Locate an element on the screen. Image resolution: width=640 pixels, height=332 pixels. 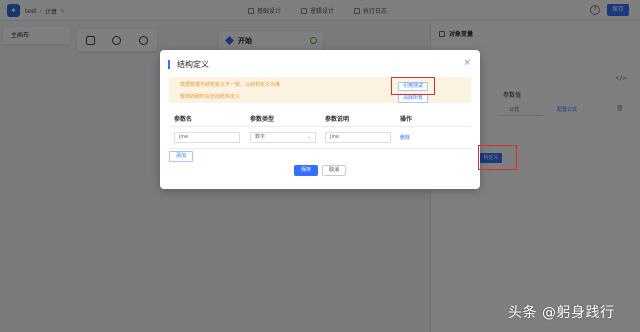
dialog-cancel-button: 取消 is located at coordinates (334, 170).